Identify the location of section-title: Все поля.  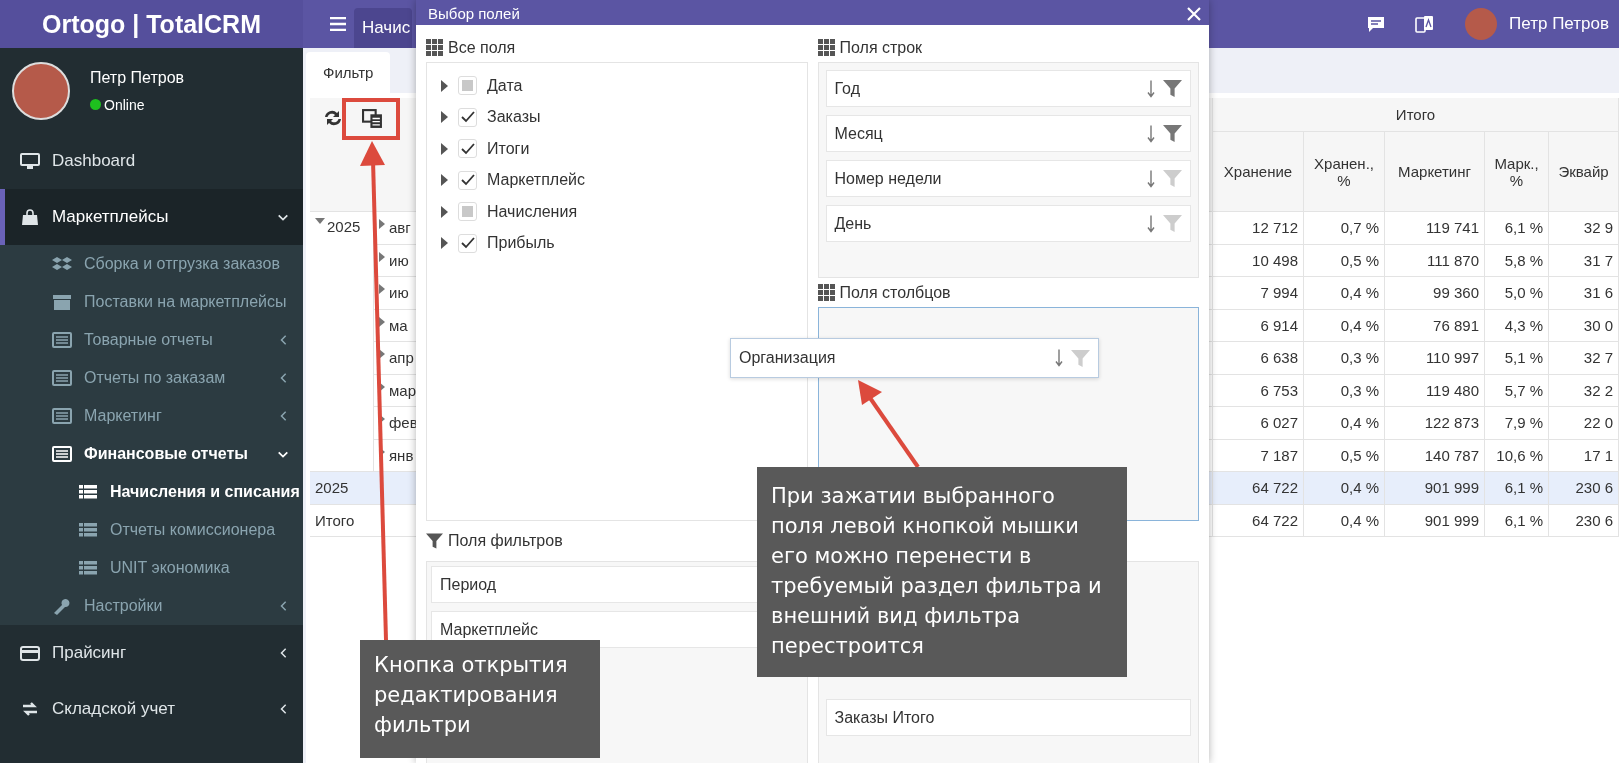
(482, 47).